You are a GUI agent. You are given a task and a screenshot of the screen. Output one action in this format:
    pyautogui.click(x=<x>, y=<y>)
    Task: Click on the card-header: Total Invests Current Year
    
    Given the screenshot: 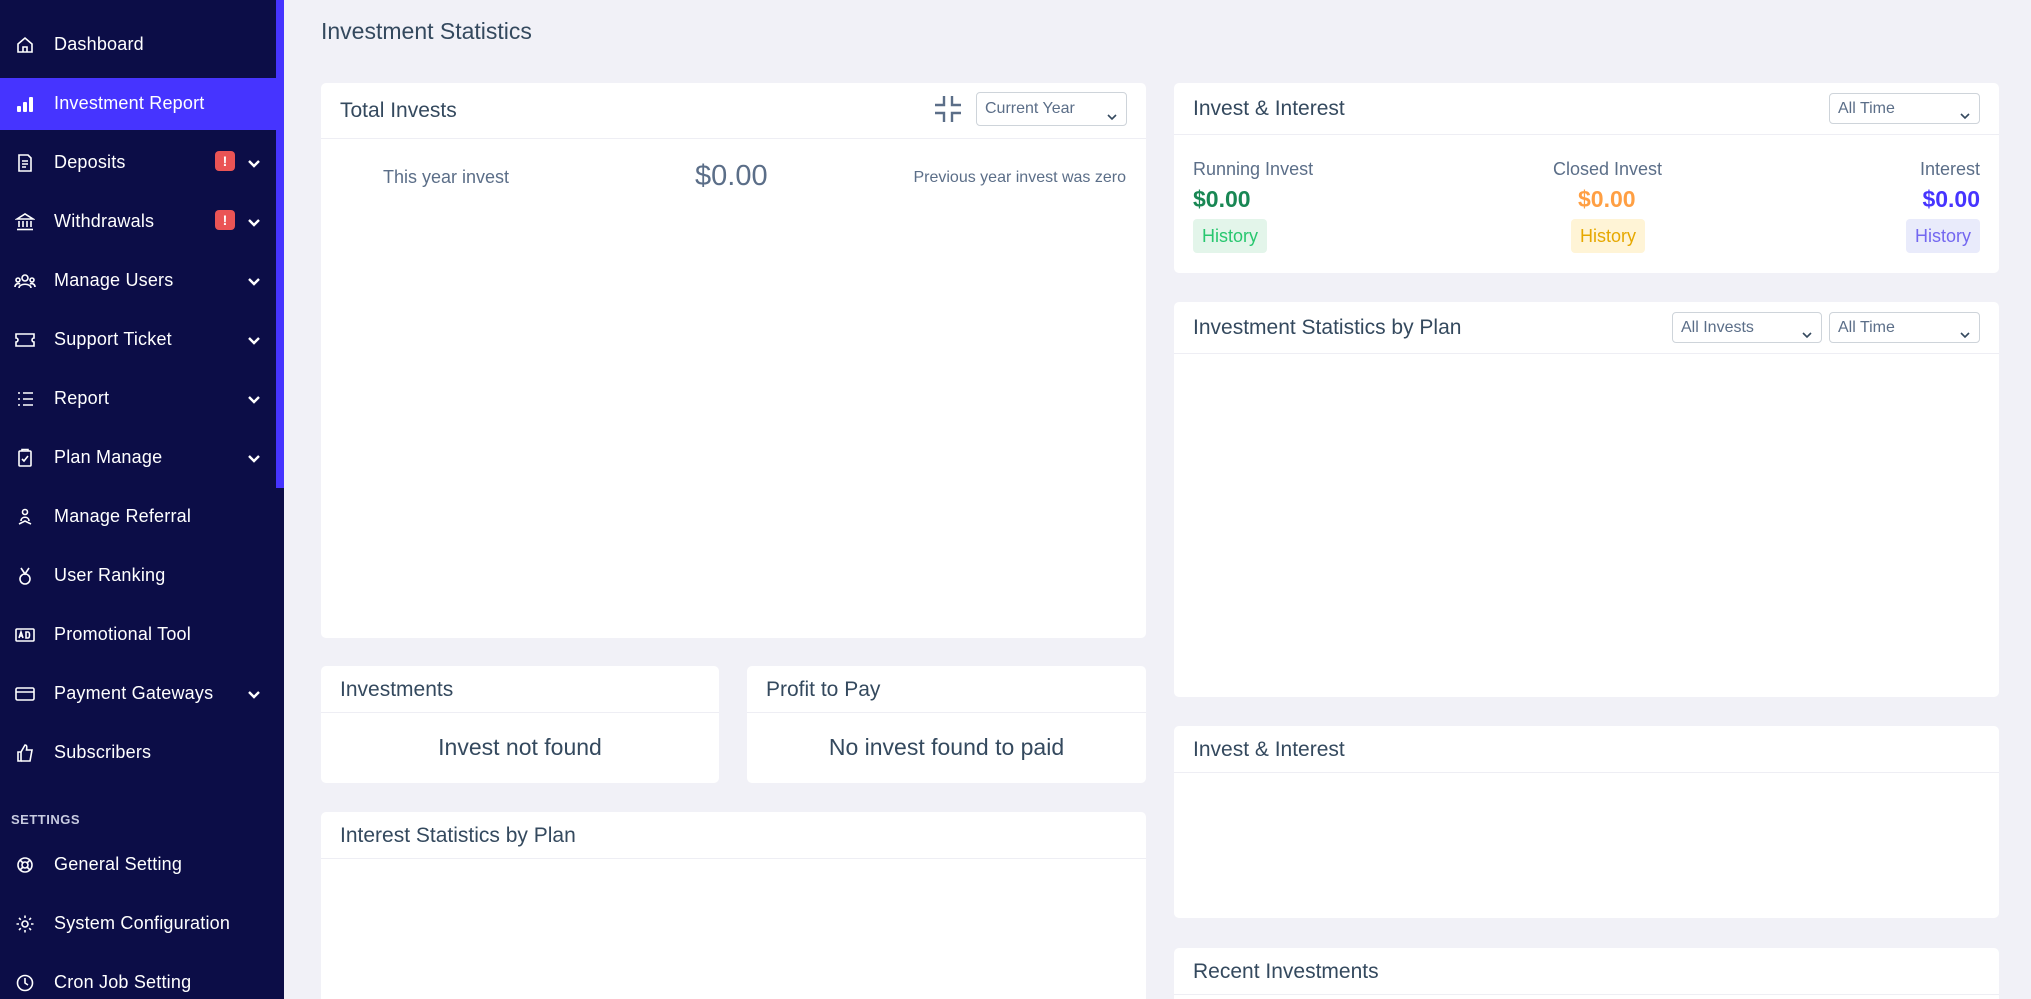 What is the action you would take?
    pyautogui.click(x=733, y=111)
    